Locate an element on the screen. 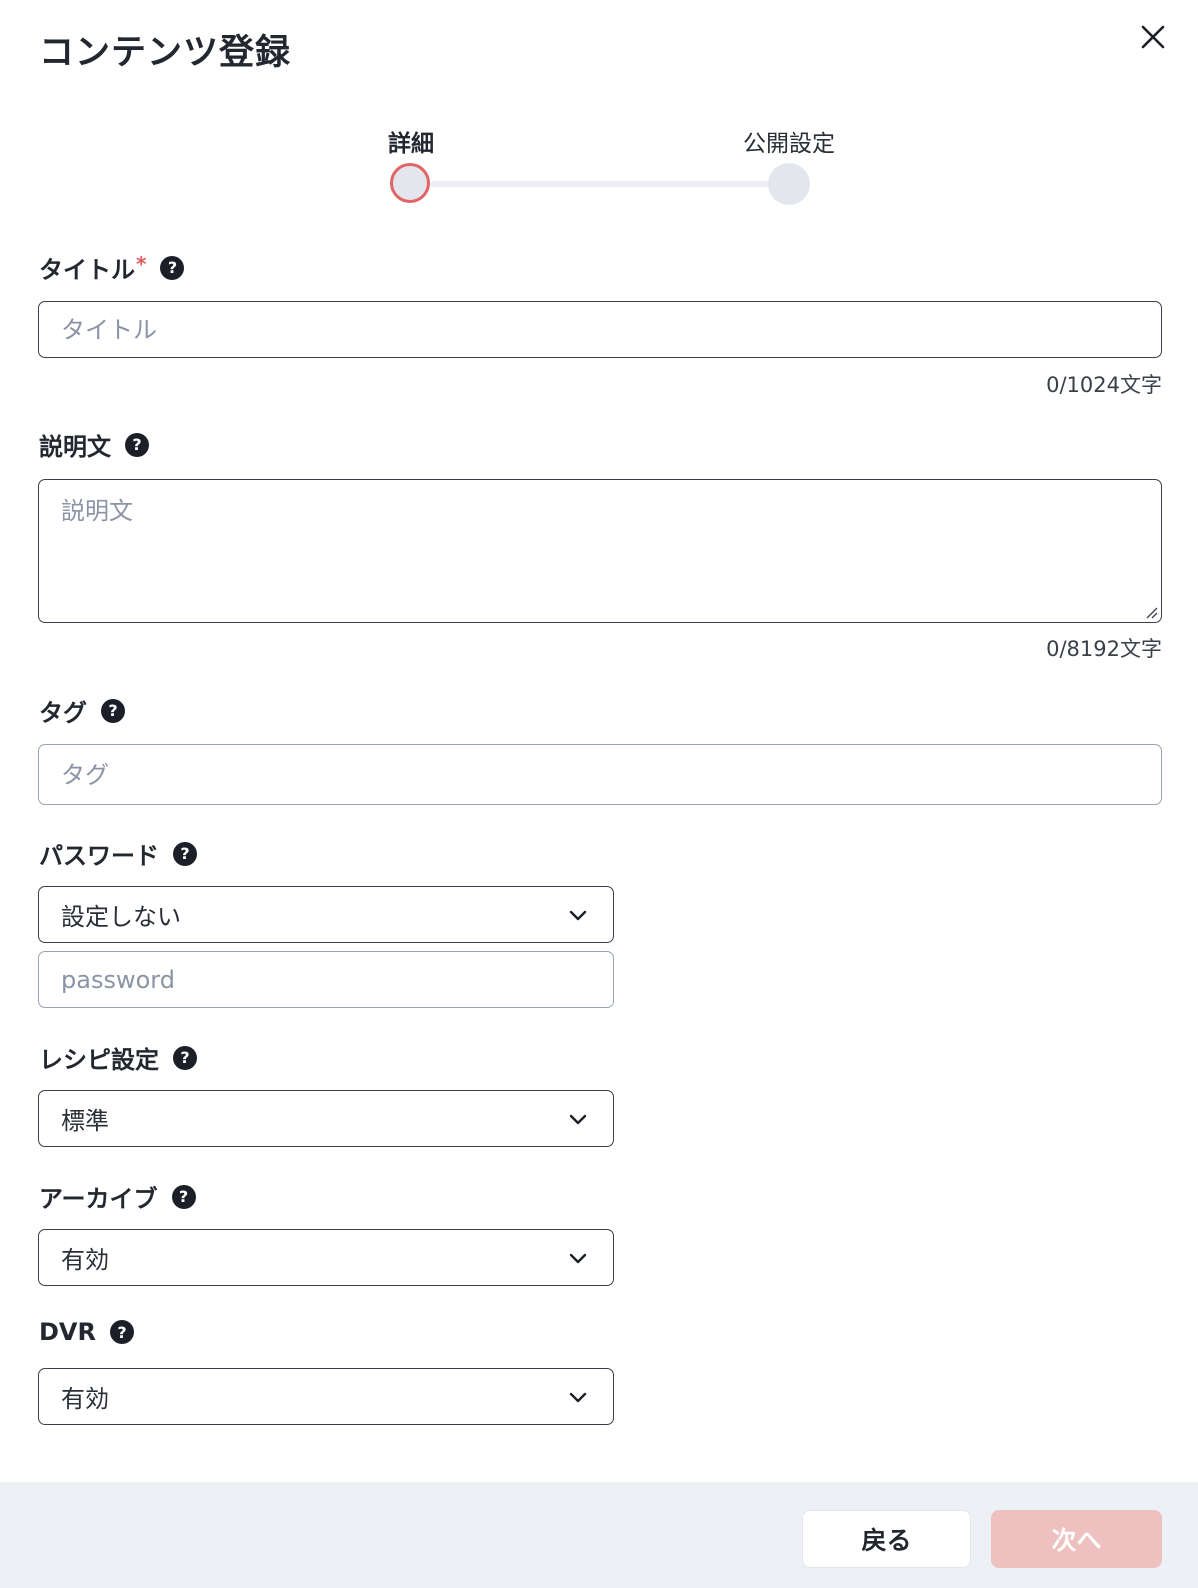  resize-handle-icon is located at coordinates (1151, 612).